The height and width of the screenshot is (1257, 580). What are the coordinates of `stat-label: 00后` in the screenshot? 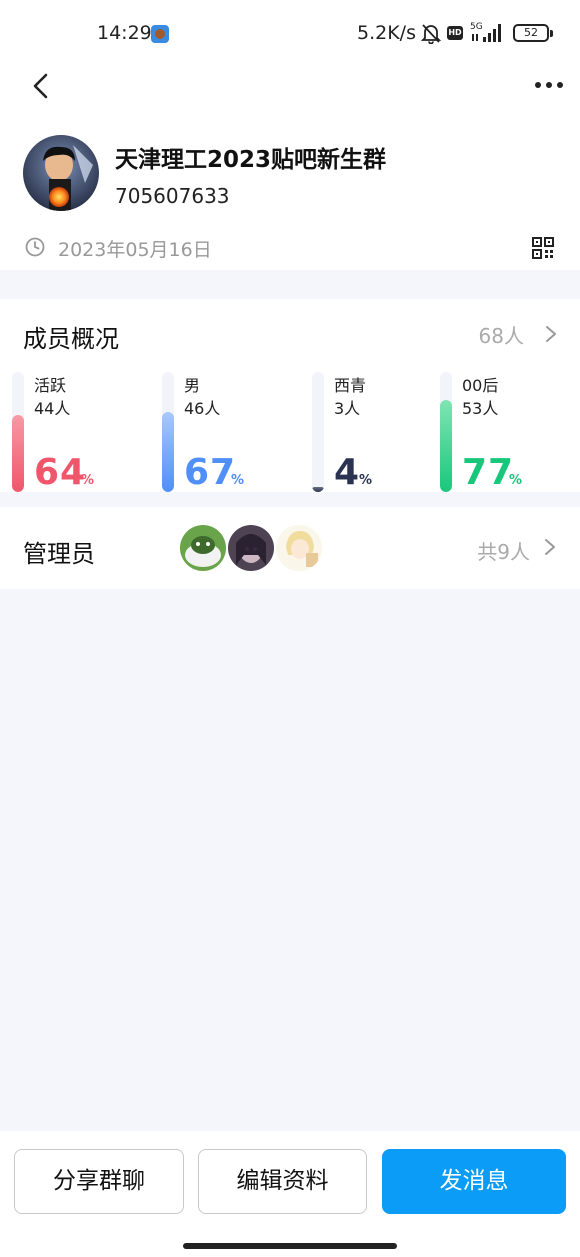 It's located at (480, 385).